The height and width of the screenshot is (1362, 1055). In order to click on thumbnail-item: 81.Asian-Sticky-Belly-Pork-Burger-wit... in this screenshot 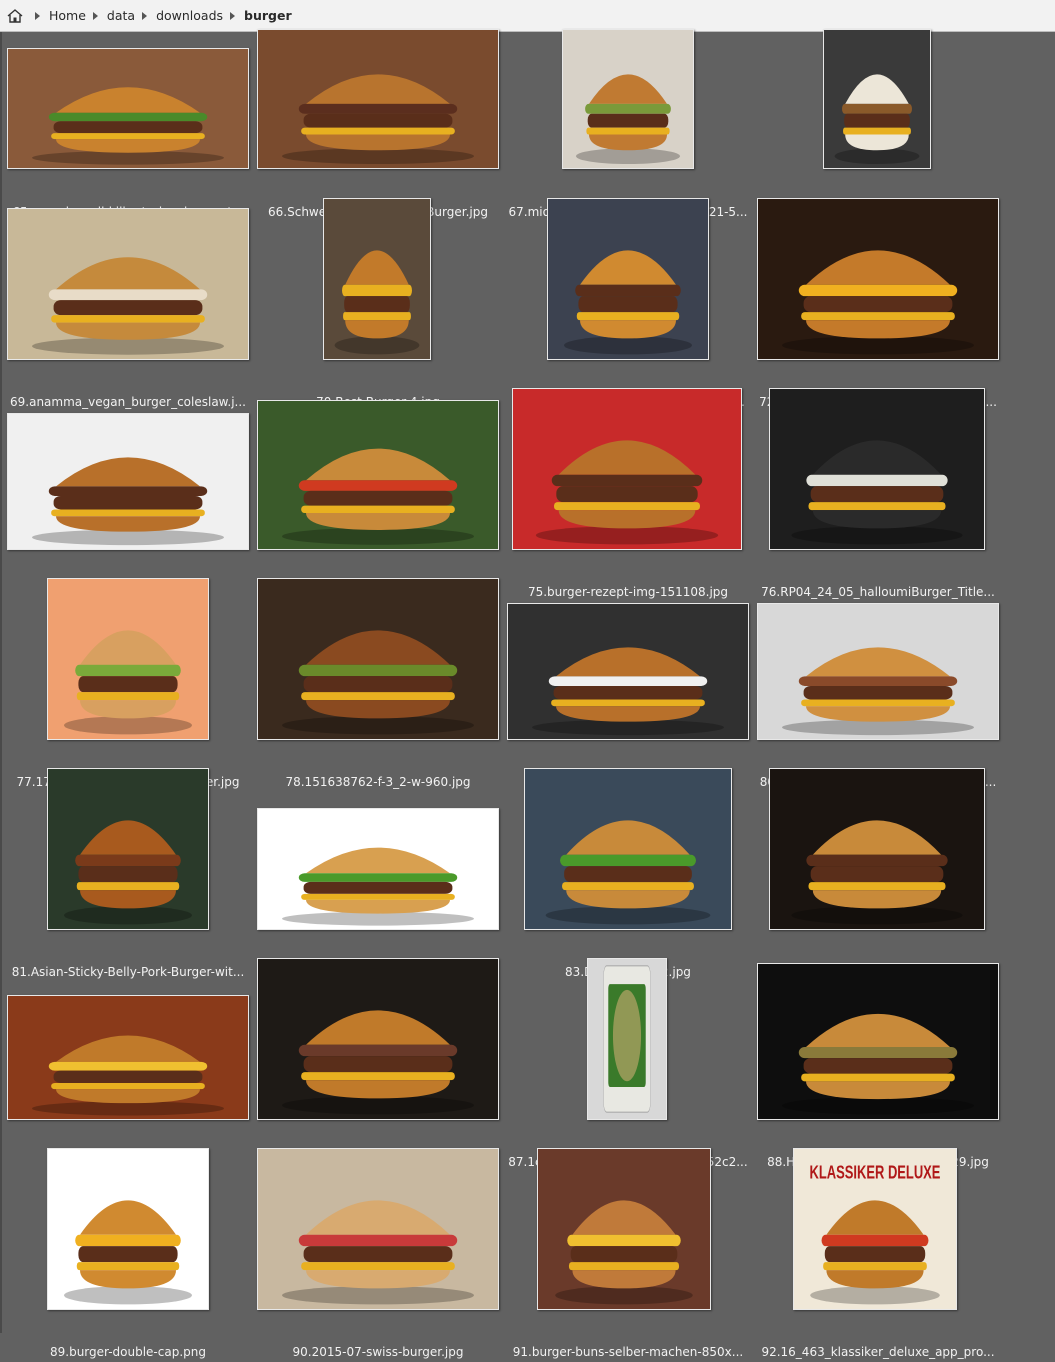, I will do `click(128, 875)`.